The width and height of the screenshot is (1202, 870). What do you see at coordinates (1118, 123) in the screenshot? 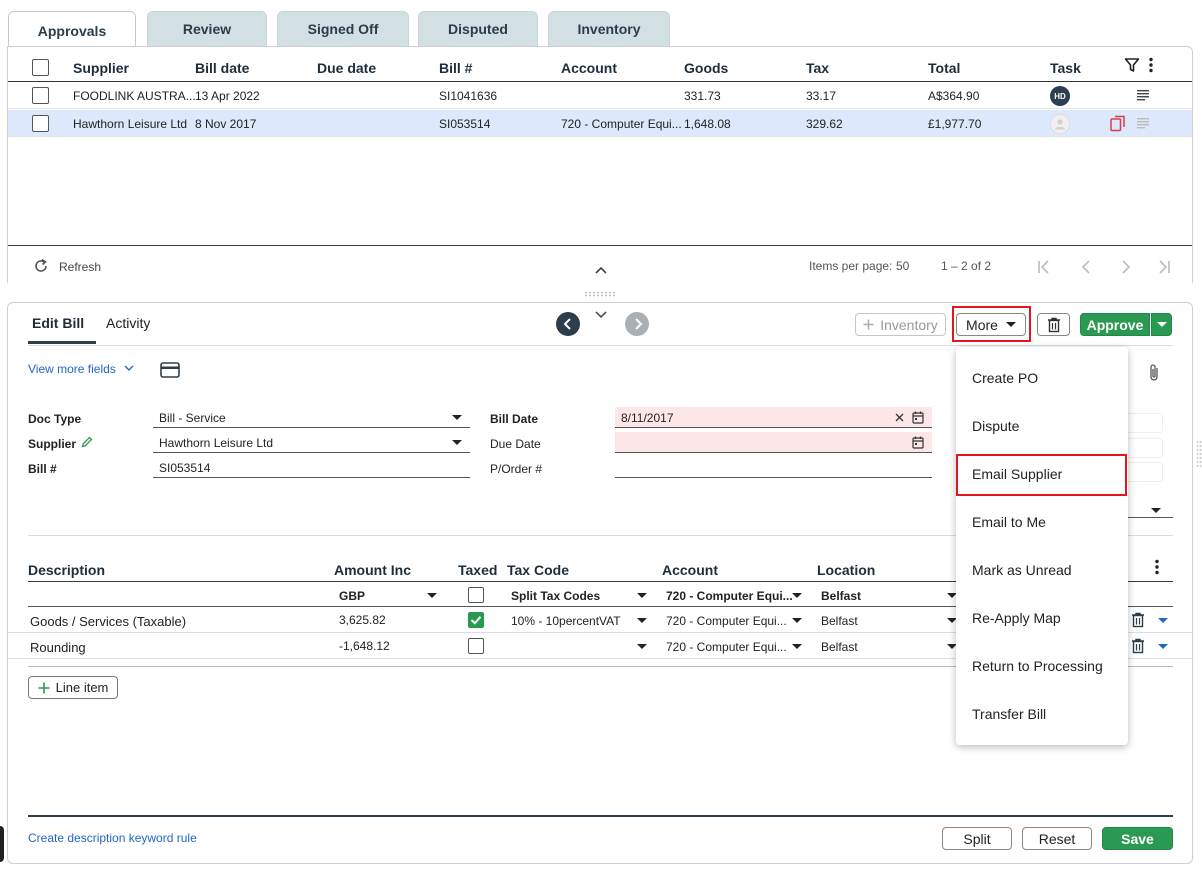
I see `duplicate-icon` at bounding box center [1118, 123].